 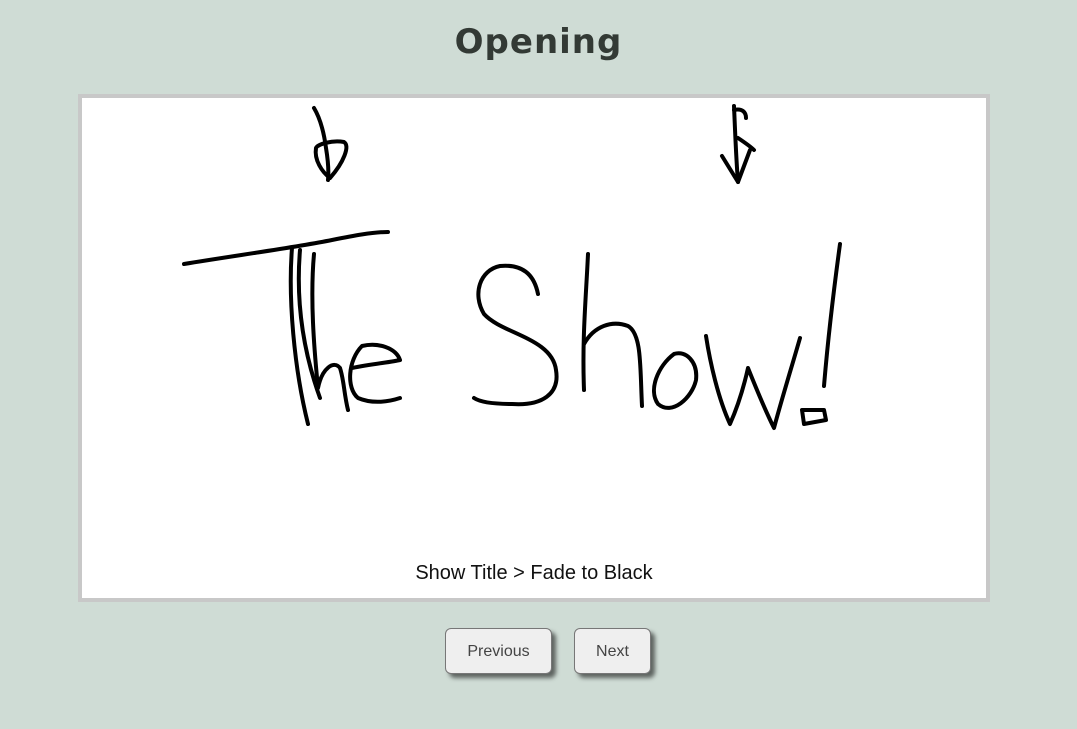 I want to click on down-arrow-icon-left, so click(x=330, y=144).